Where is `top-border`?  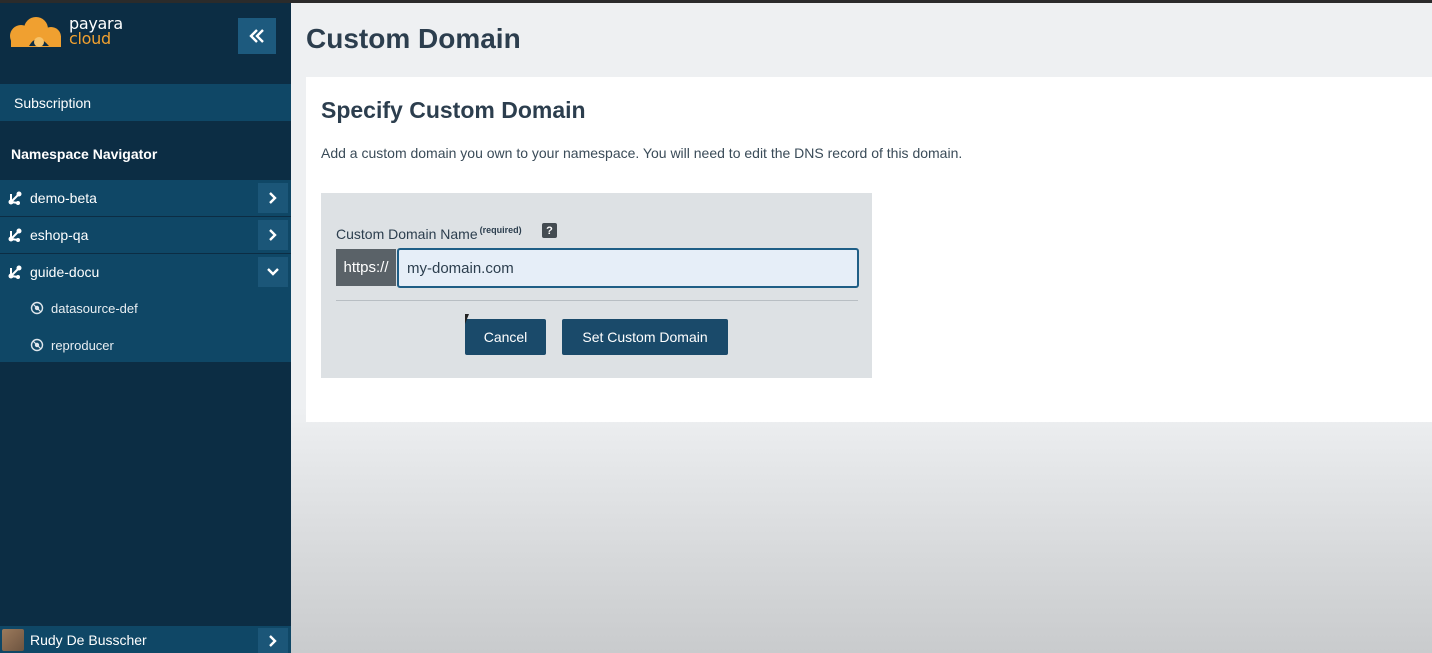 top-border is located at coordinates (716, 1).